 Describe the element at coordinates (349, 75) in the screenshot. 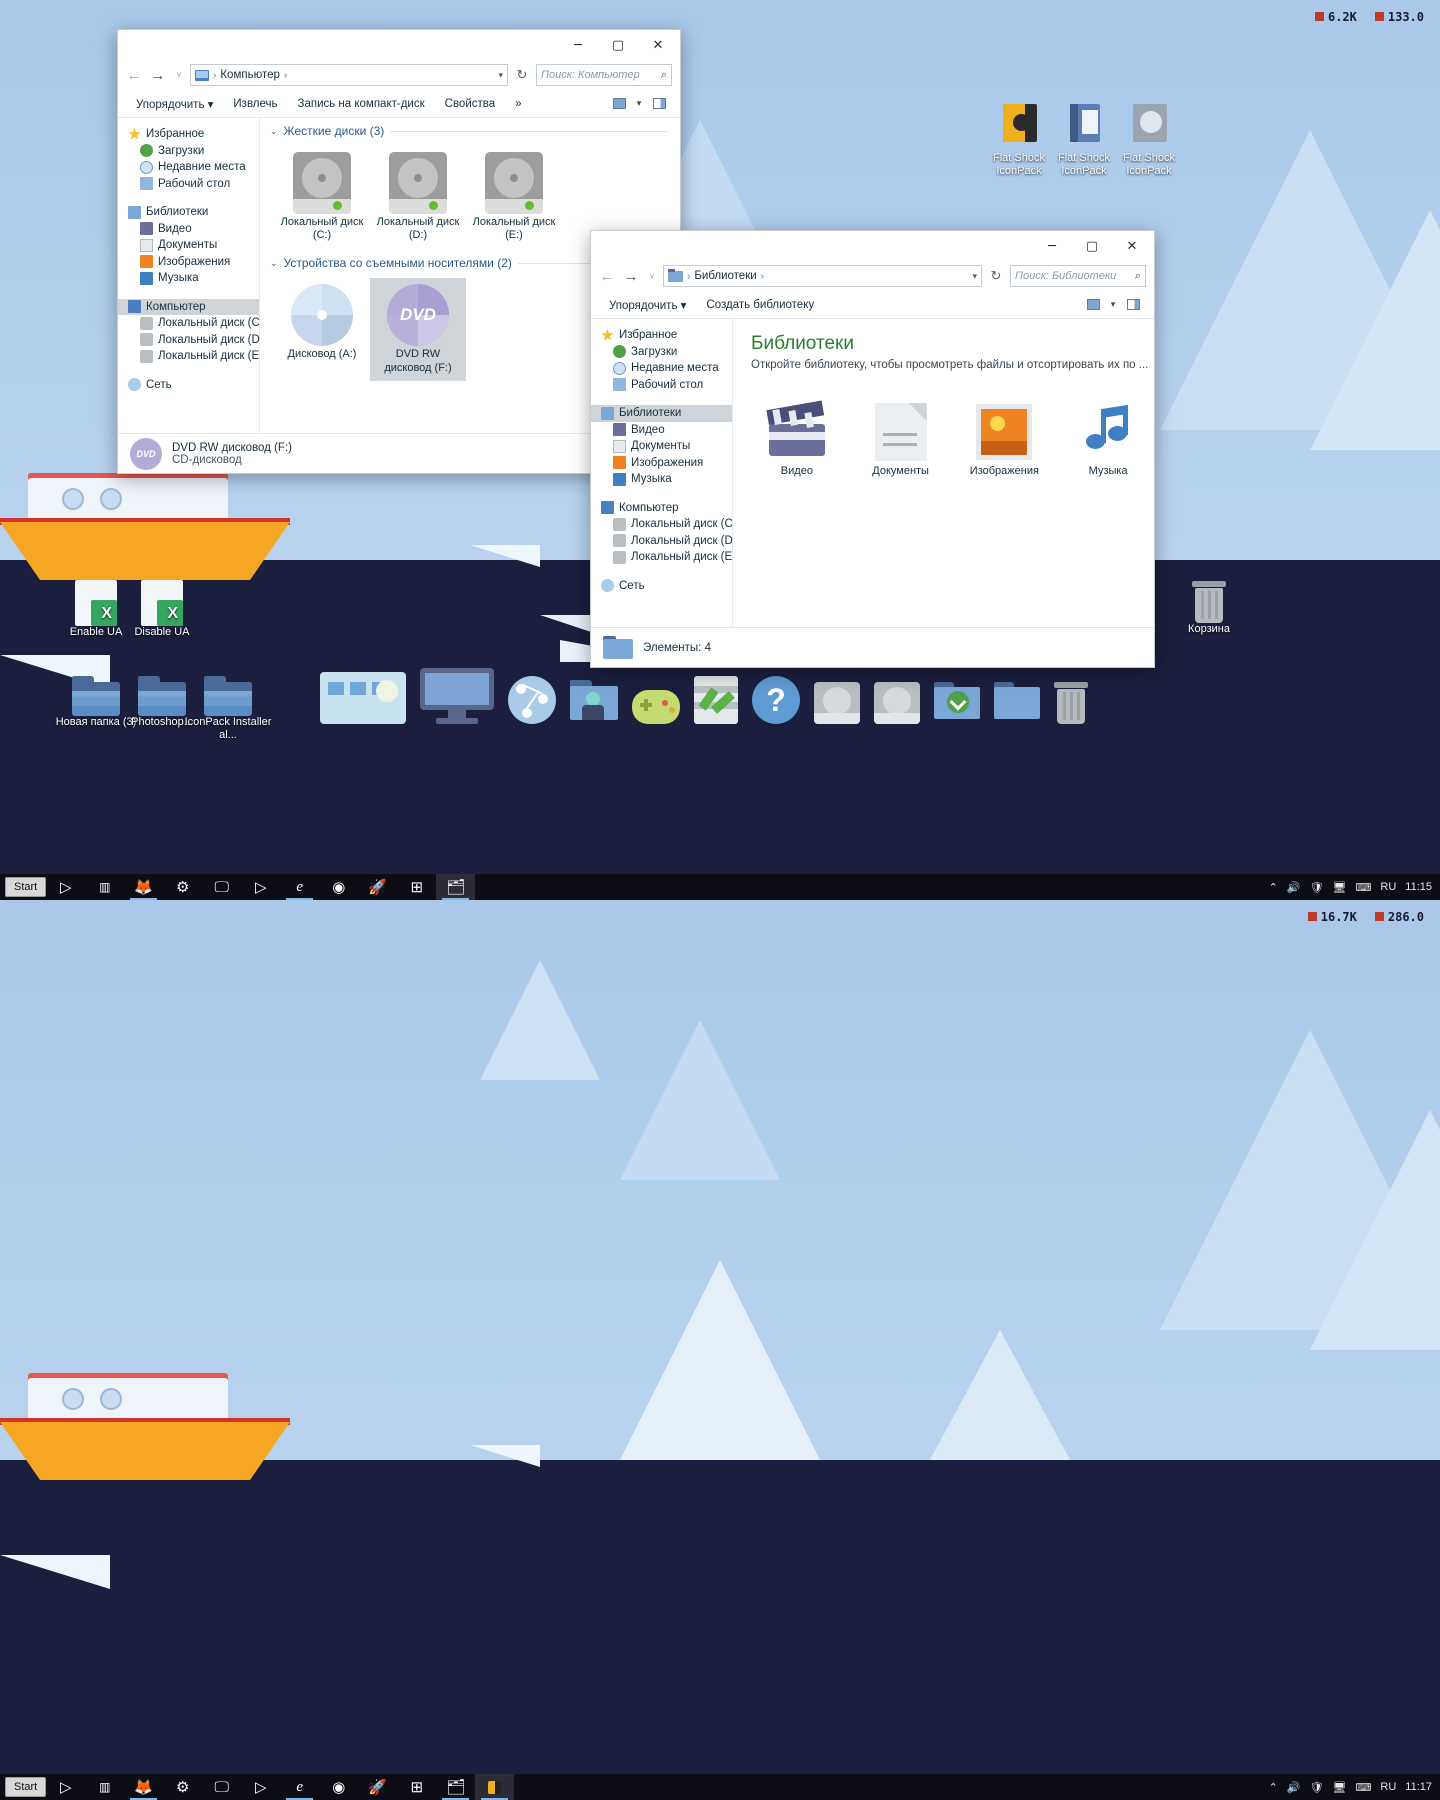

I see `address-bar: › Компьютер › ▾` at that location.